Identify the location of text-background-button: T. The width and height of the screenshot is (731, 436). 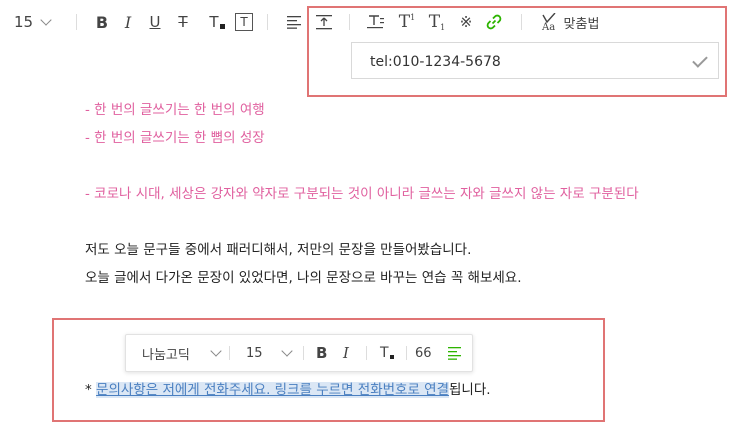
(244, 22).